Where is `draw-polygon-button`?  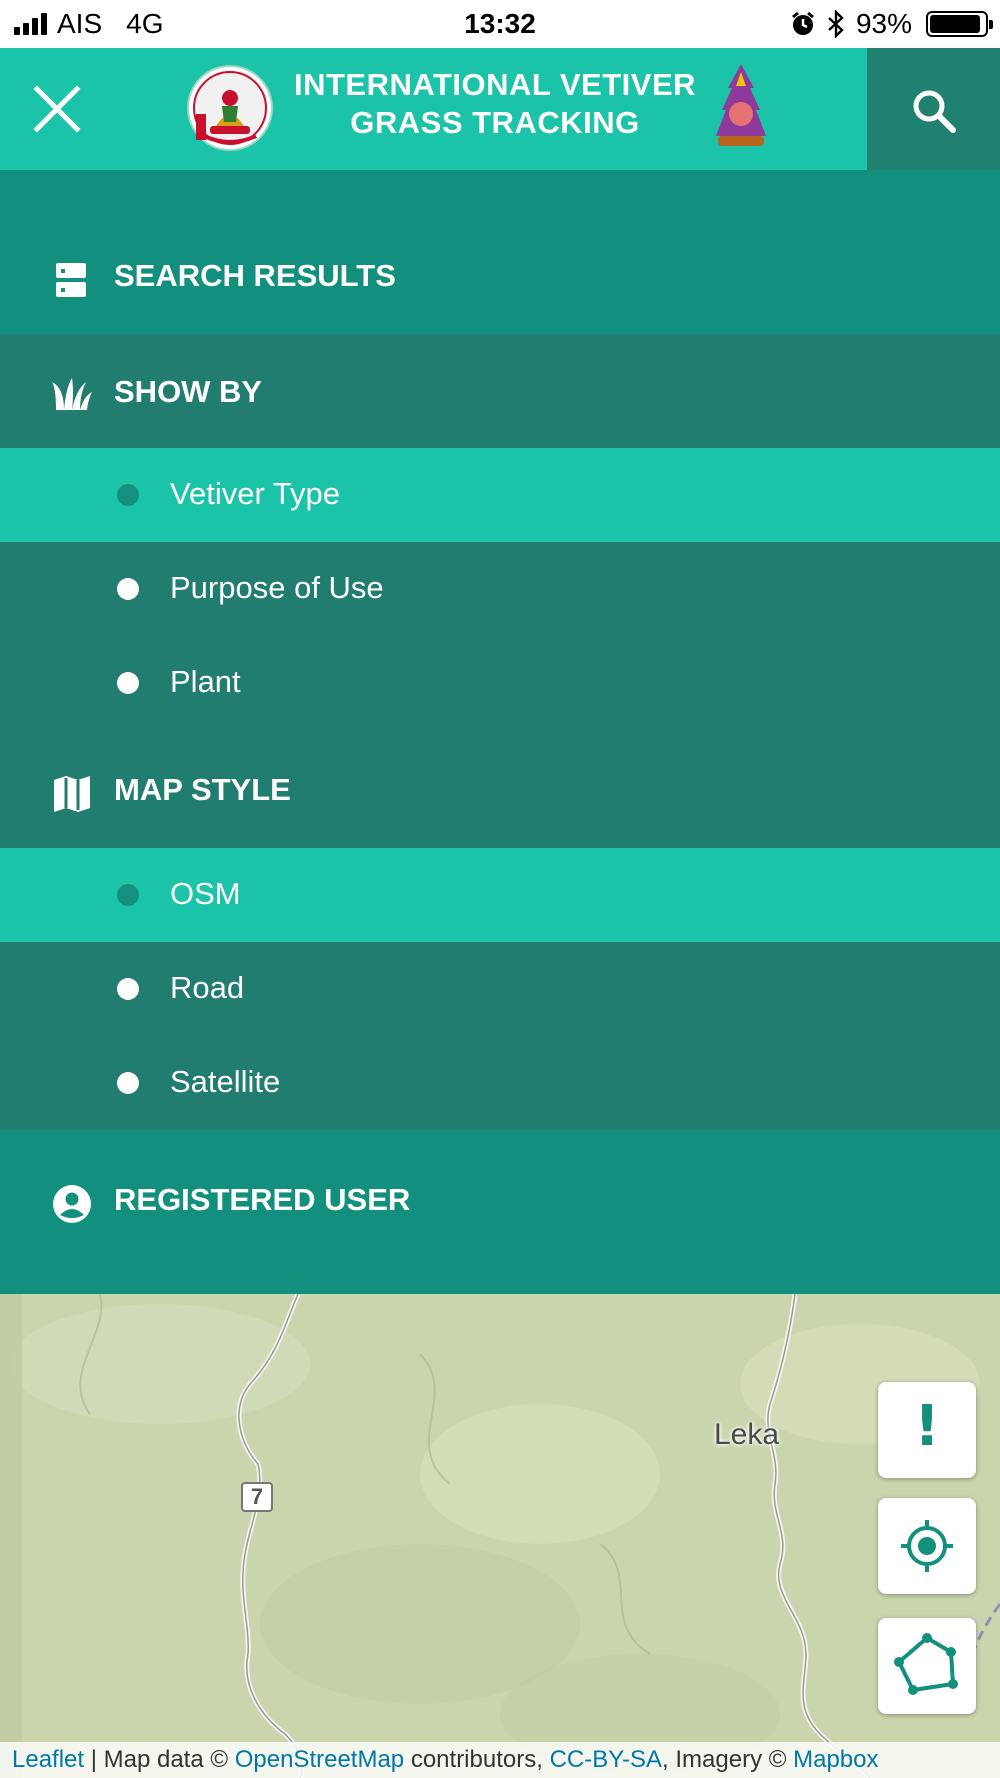 draw-polygon-button is located at coordinates (927, 1666).